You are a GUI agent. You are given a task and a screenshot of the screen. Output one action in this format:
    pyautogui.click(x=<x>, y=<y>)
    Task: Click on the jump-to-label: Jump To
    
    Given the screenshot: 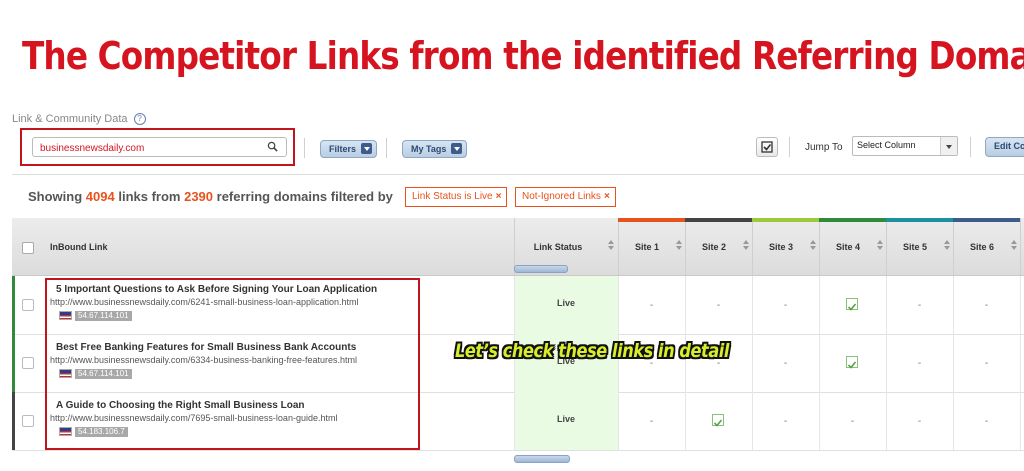 What is the action you would take?
    pyautogui.click(x=824, y=147)
    